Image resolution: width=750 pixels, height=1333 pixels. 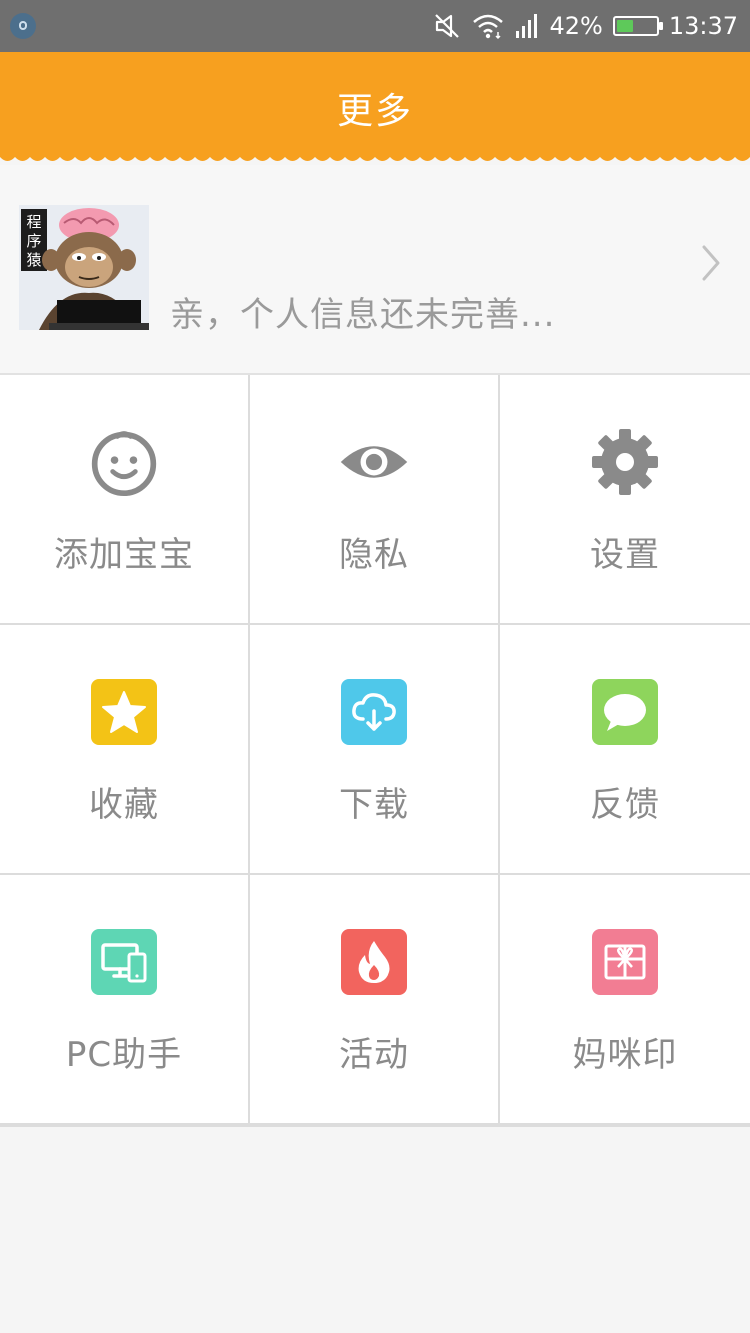 I want to click on pc-phone-icon, so click(x=124, y=962).